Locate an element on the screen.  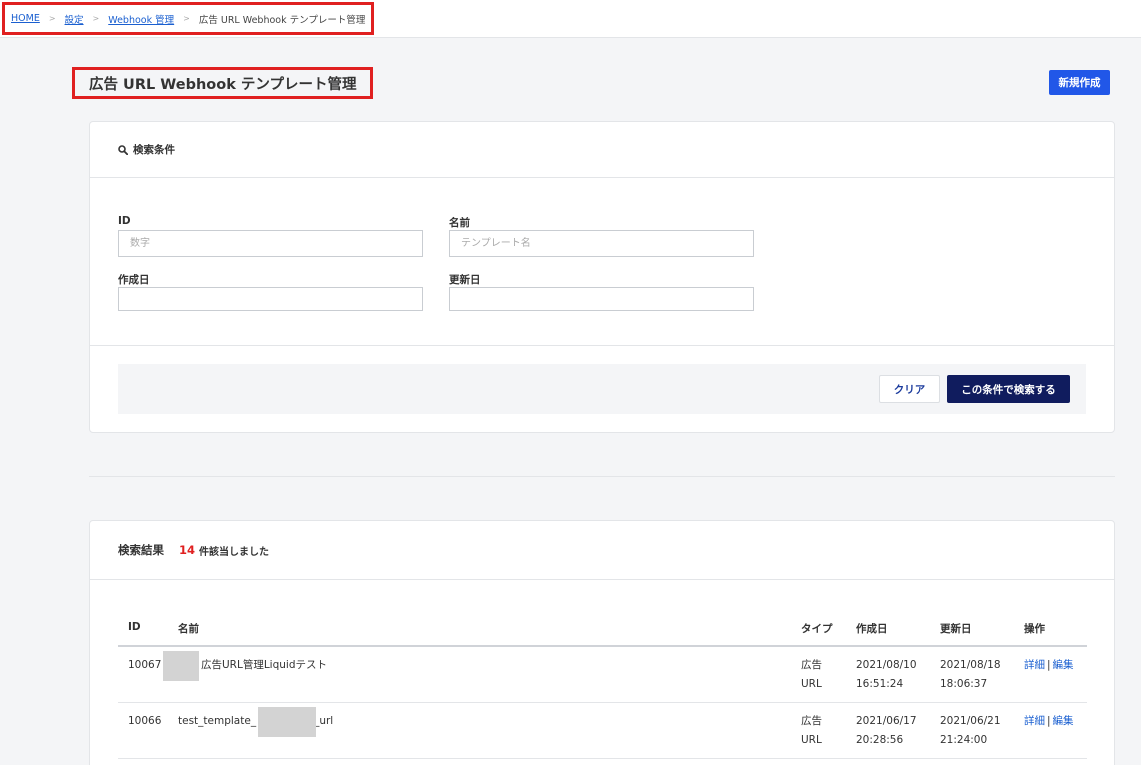
search-action-bar: クリア この条件で検索する is located at coordinates (602, 389).